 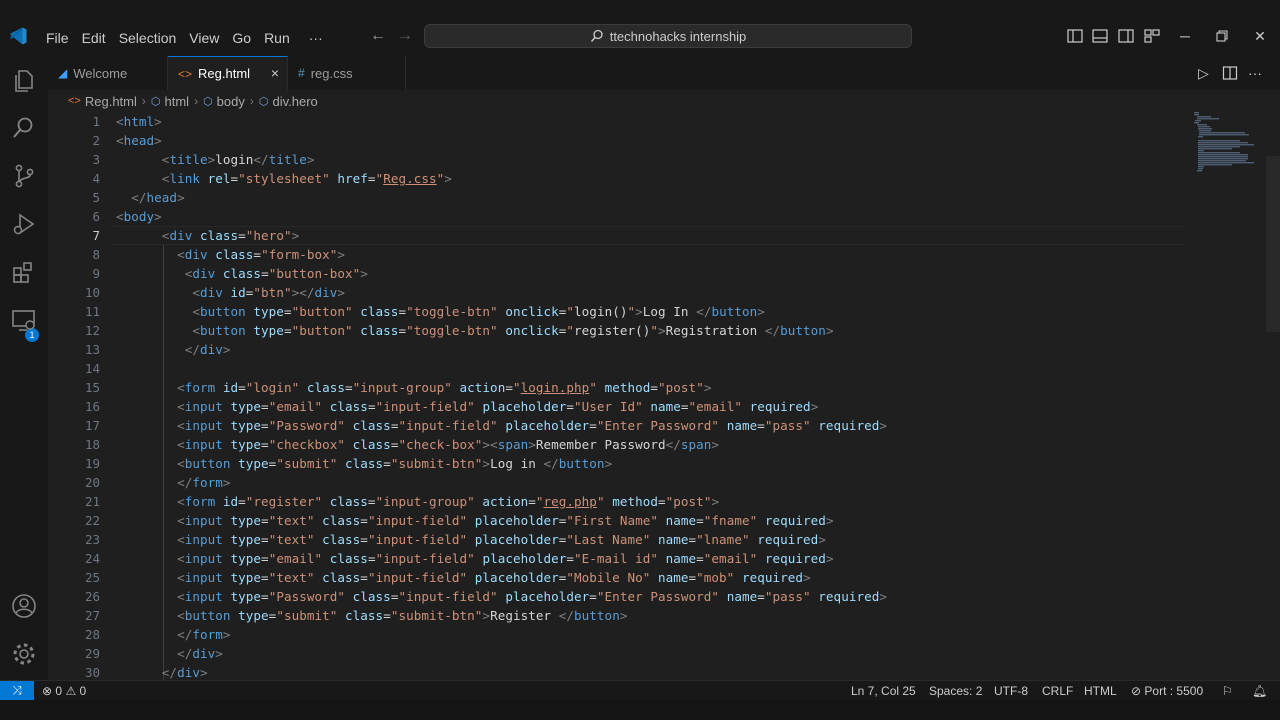 I want to click on customize-layout-icon, so click(x=1152, y=36).